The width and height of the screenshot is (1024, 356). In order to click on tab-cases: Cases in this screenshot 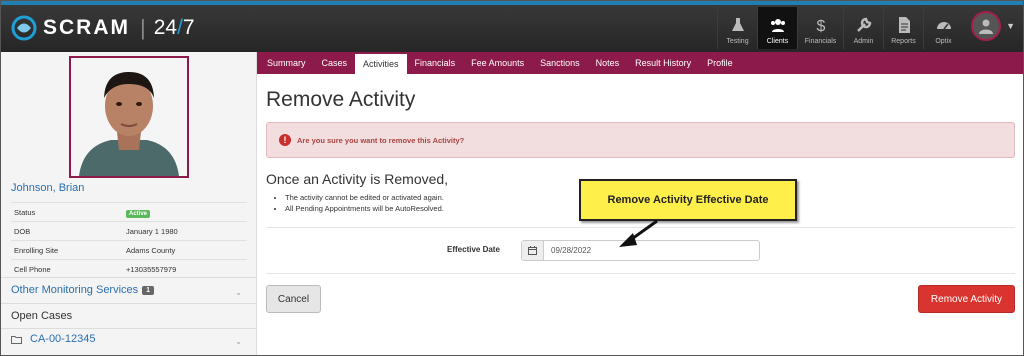, I will do `click(335, 63)`.